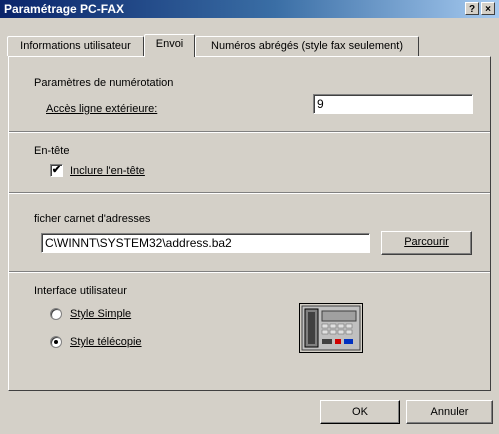  I want to click on outside-line-label: Accès ligne extérieure:, so click(101, 109).